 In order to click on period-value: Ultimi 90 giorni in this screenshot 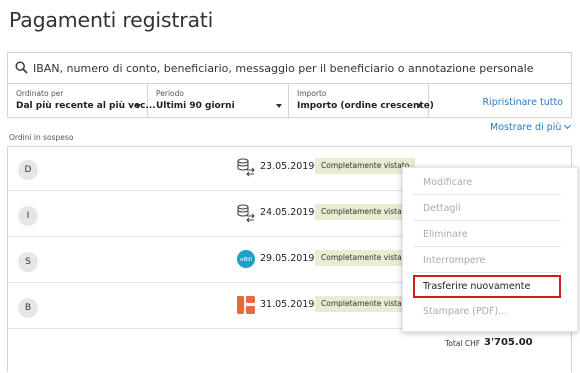, I will do `click(195, 106)`.